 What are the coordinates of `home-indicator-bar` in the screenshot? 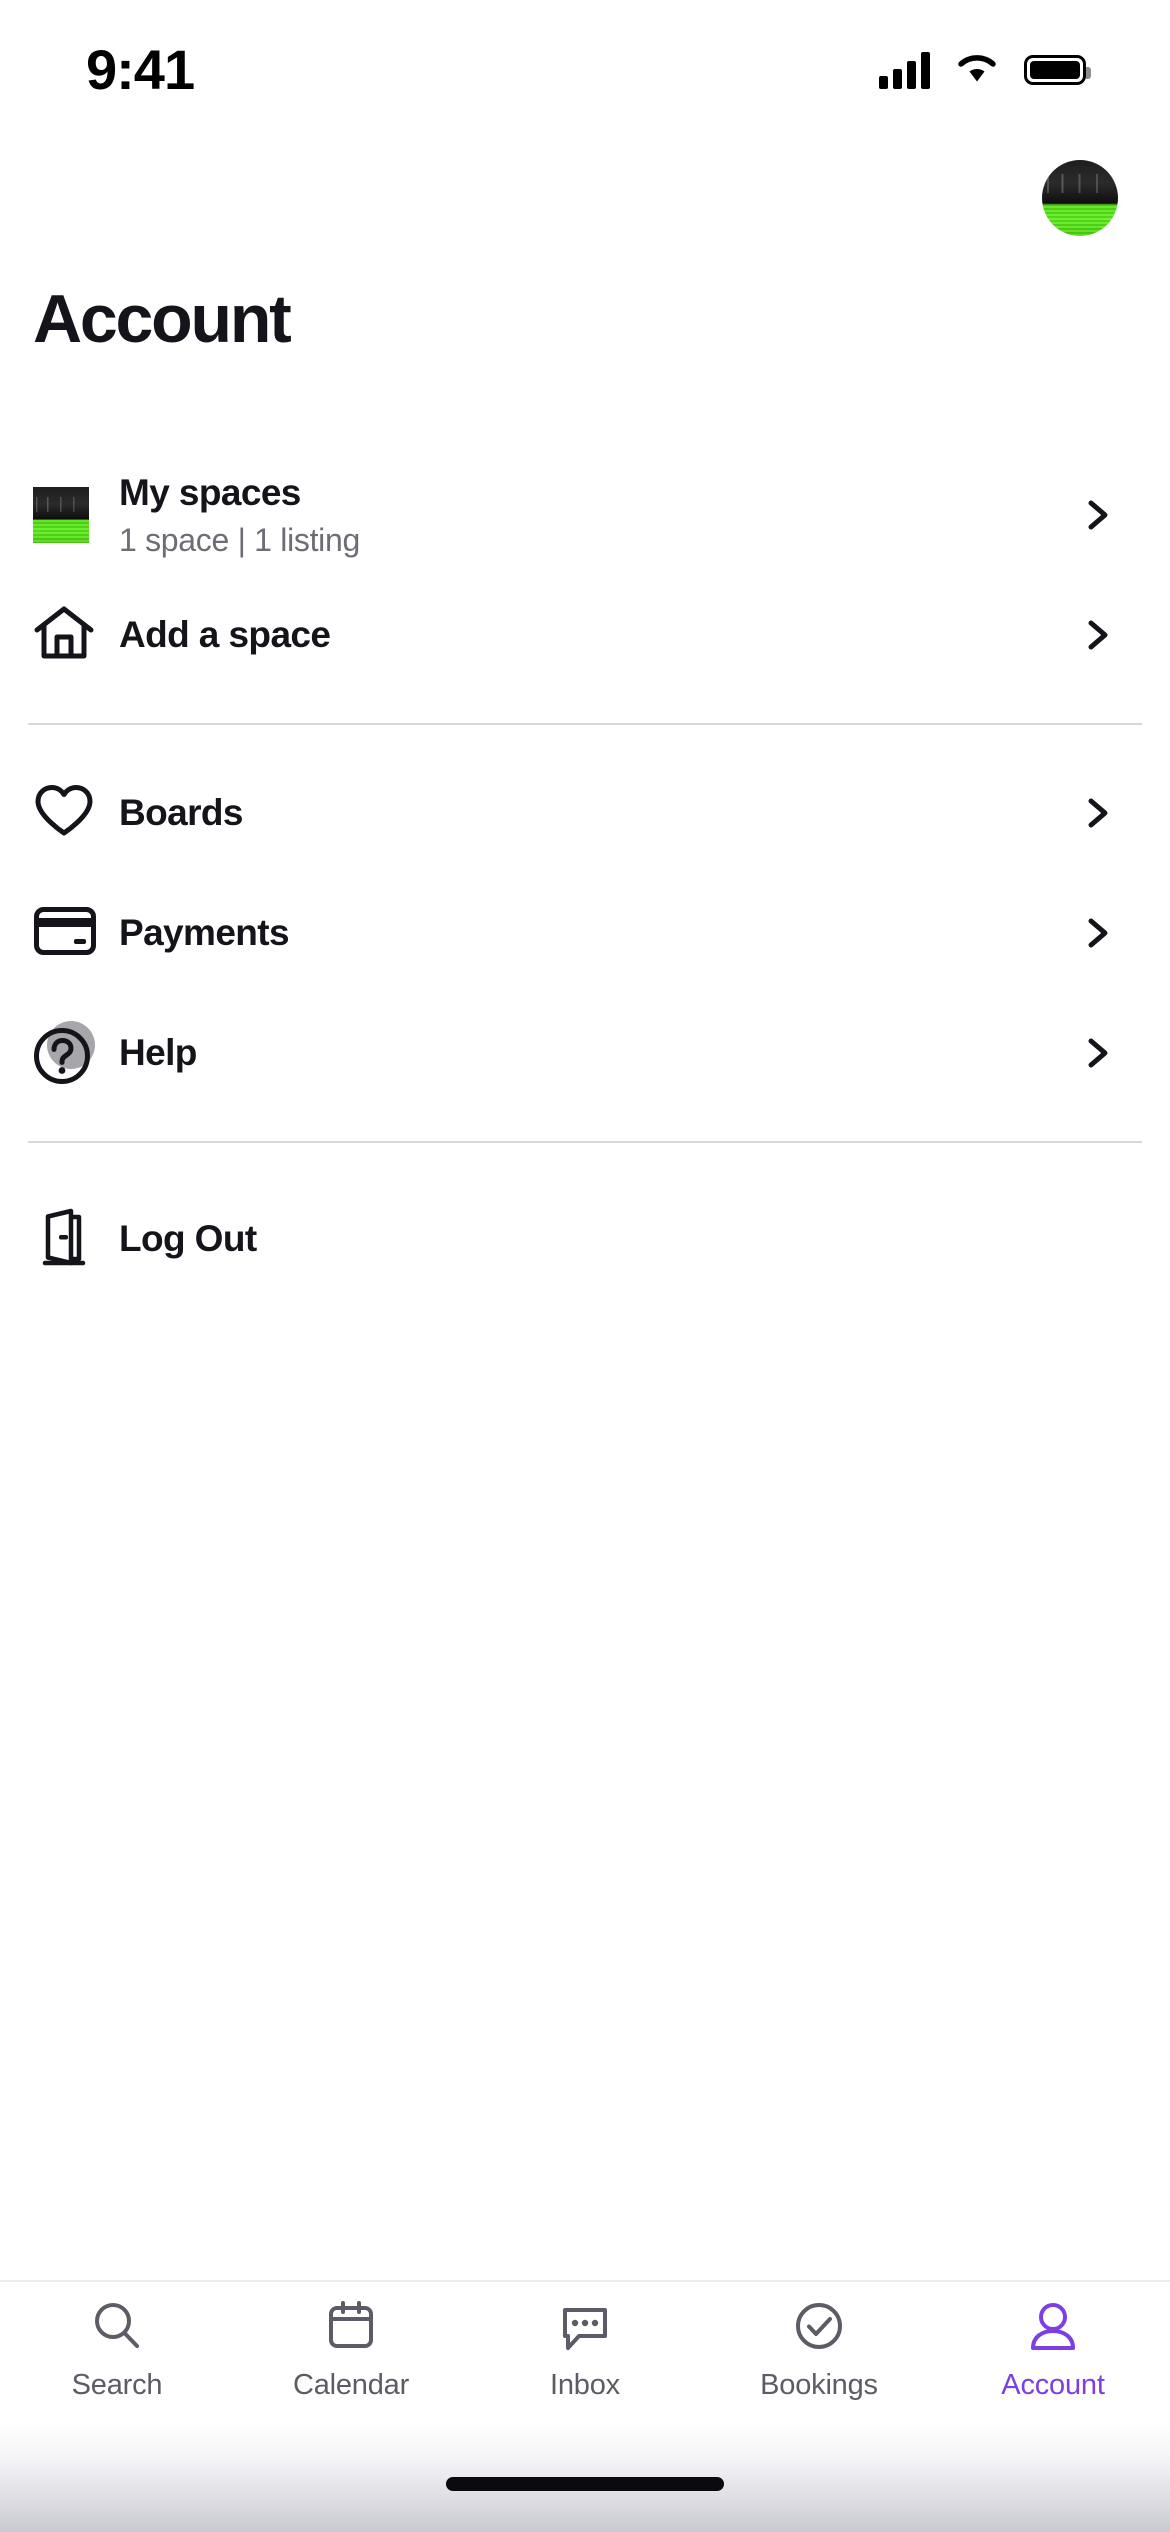 It's located at (585, 2484).